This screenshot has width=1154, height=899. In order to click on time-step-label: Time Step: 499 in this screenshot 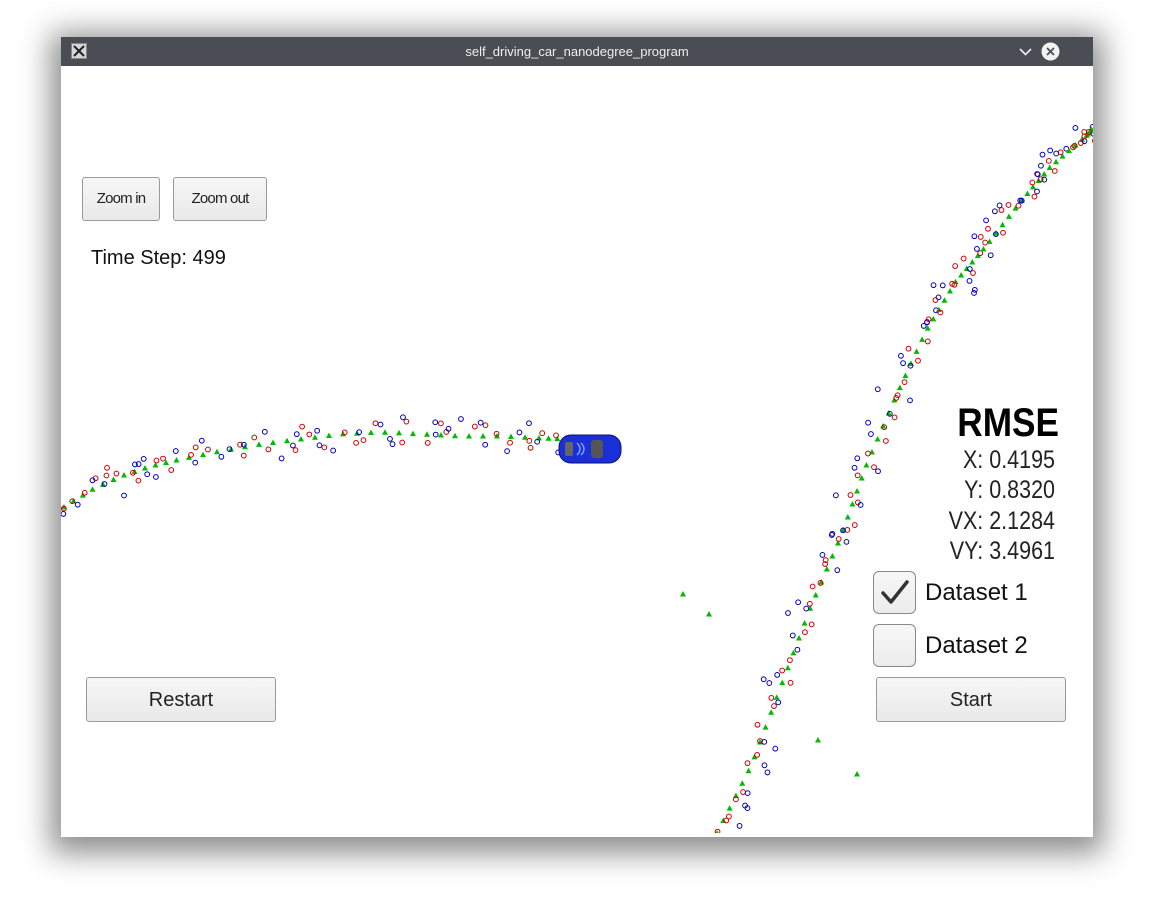, I will do `click(158, 258)`.